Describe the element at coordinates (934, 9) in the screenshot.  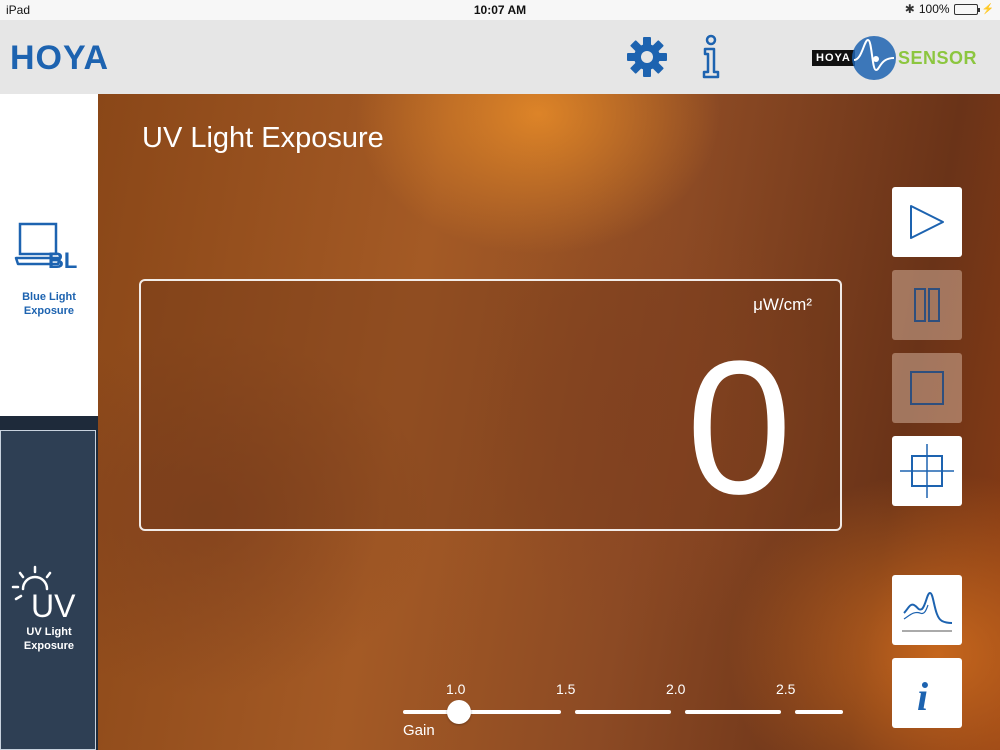
I see `battery-percent: 100%` at that location.